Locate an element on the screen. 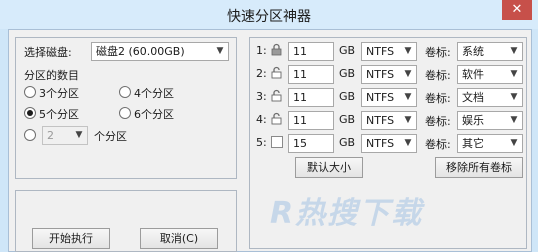  partition-size-input: 15 is located at coordinates (311, 143).